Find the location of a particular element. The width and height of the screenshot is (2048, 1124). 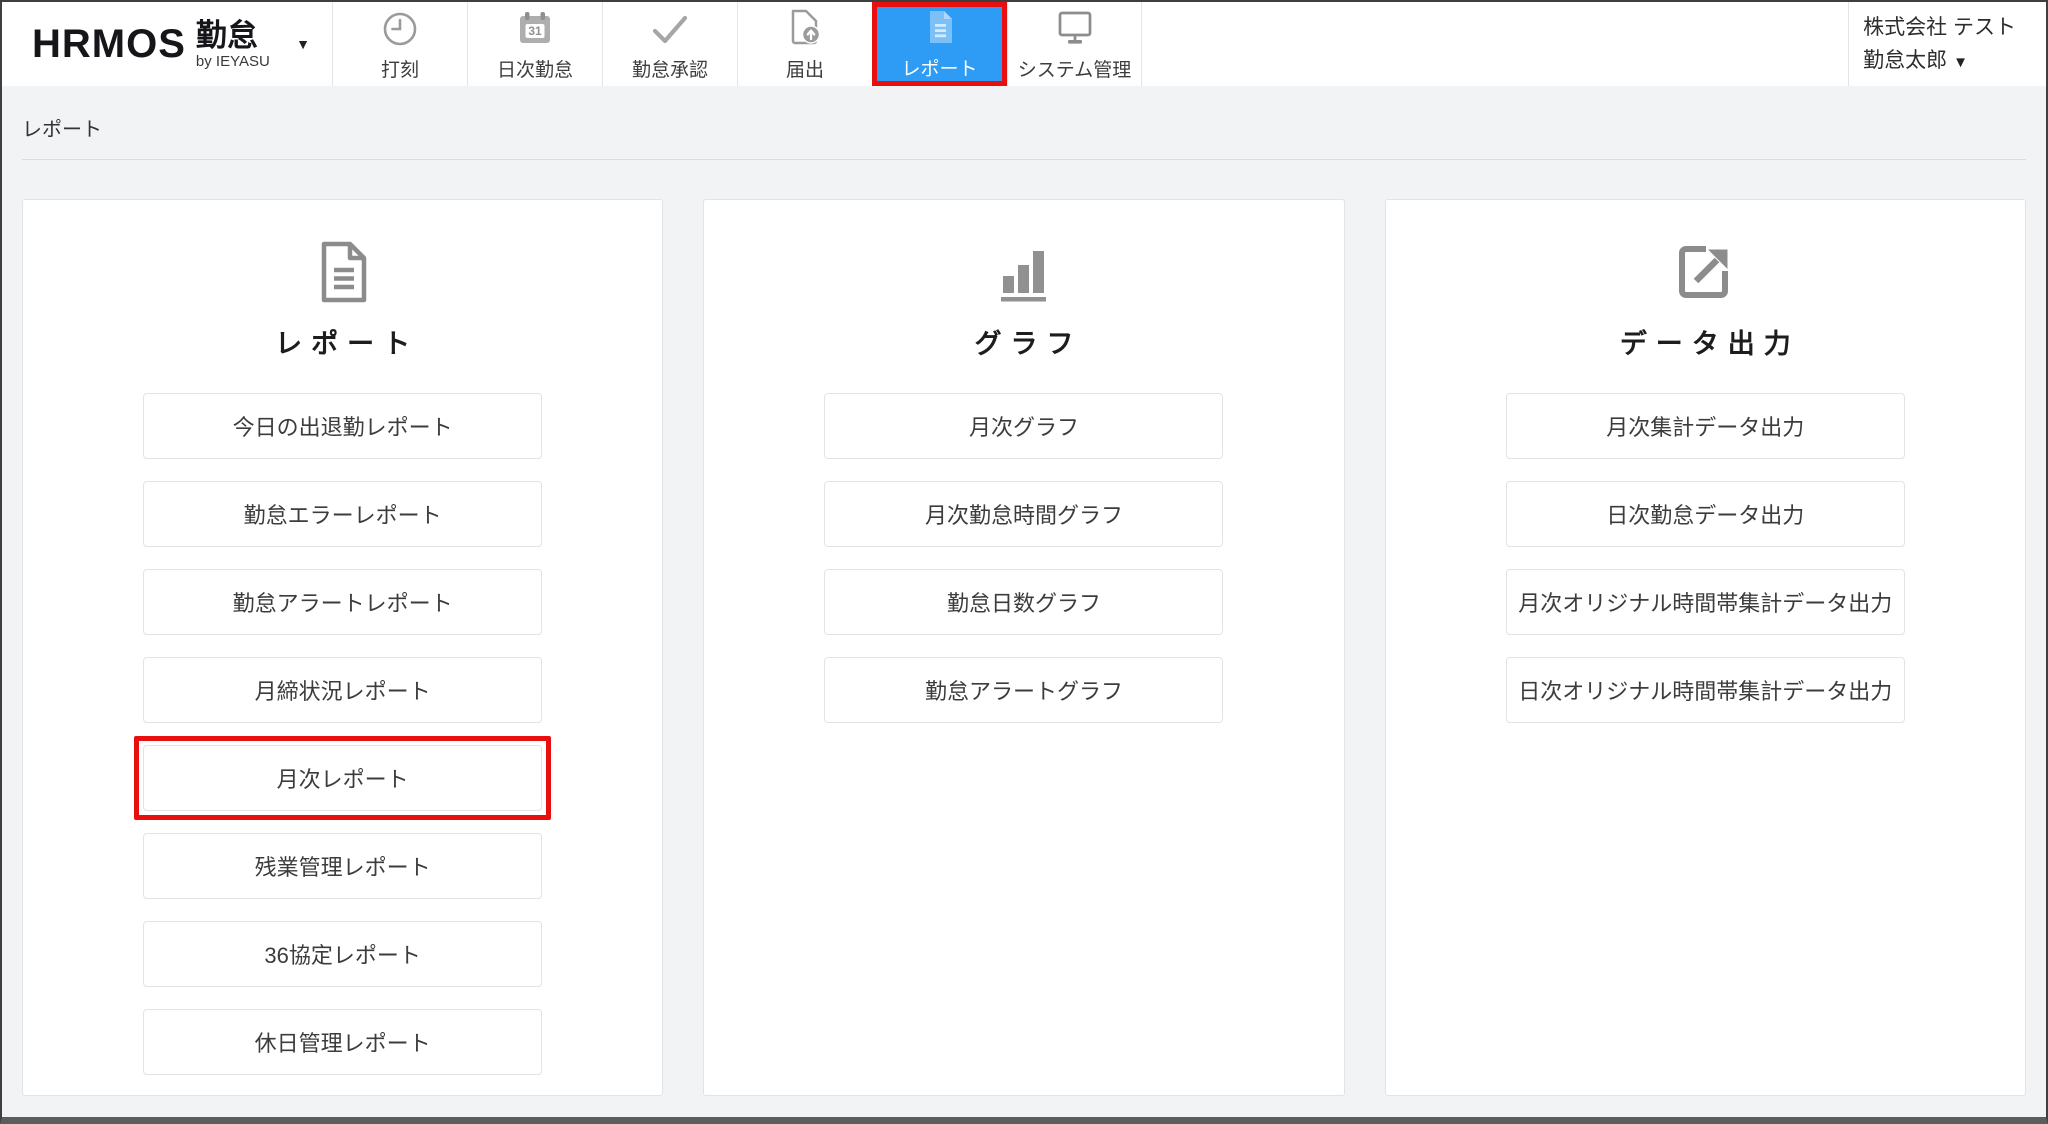

nav-tabs: 打刻 31 日次勤怠 勤怠承認 届出 レポート システム管理 is located at coordinates (737, 44).